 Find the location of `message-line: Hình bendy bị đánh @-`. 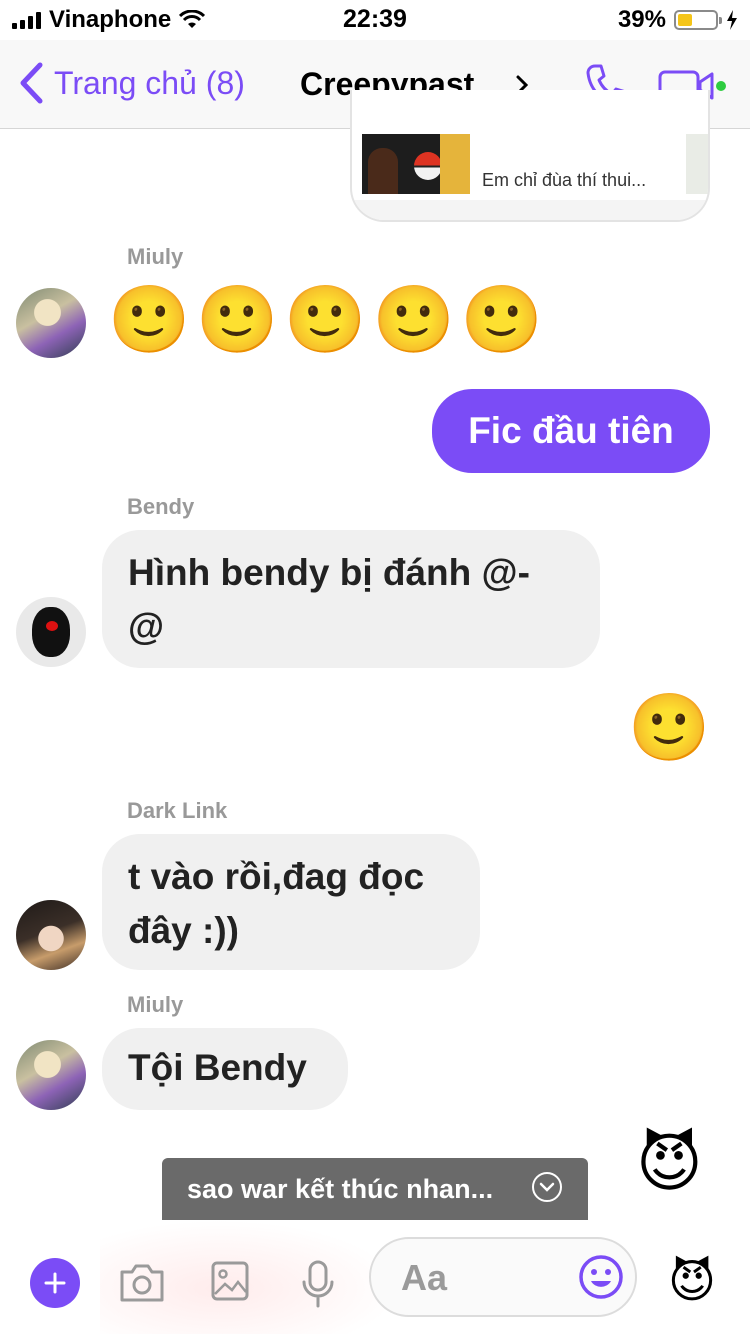

message-line: Hình bendy bị đánh @- is located at coordinates (329, 572).